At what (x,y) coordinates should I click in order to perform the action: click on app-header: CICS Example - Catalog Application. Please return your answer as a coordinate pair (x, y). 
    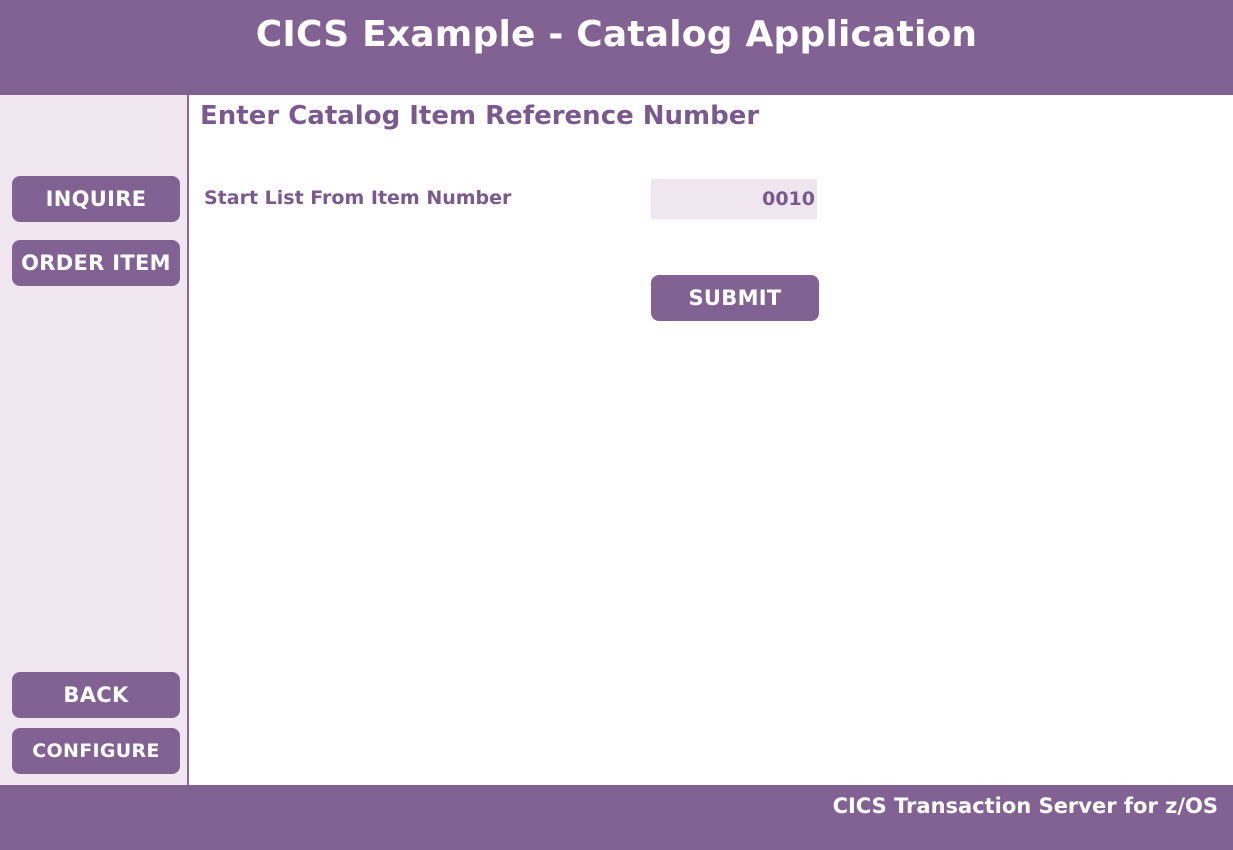
    Looking at the image, I should click on (616, 47).